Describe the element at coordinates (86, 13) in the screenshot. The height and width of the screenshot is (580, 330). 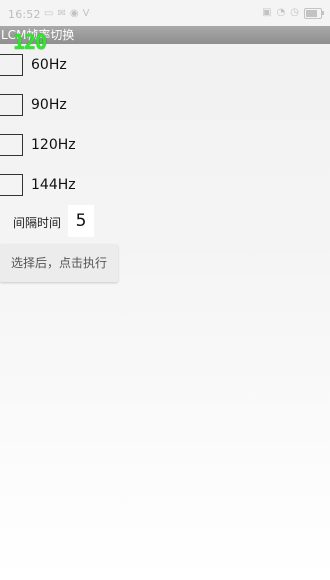
I see `v-icon: V` at that location.